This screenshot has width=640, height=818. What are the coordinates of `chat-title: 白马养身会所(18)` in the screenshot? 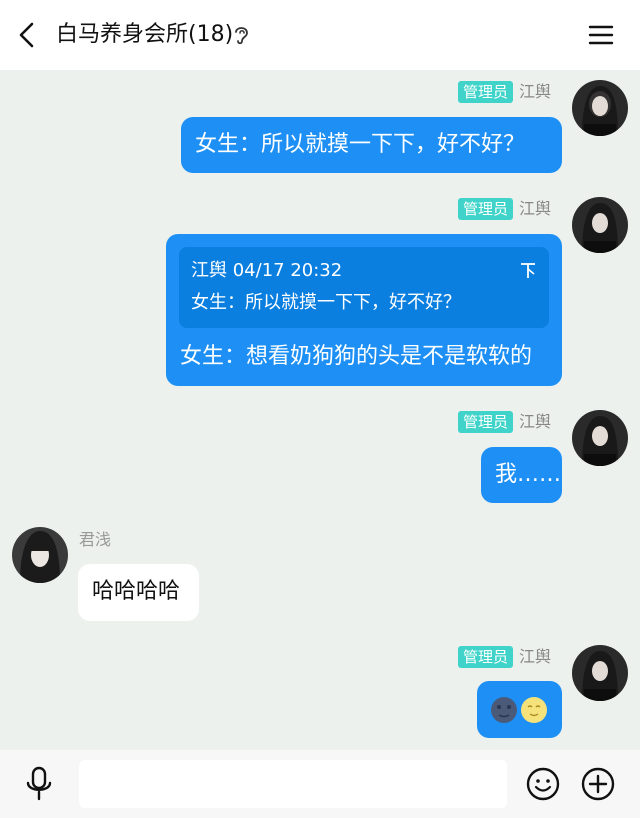 It's located at (144, 35).